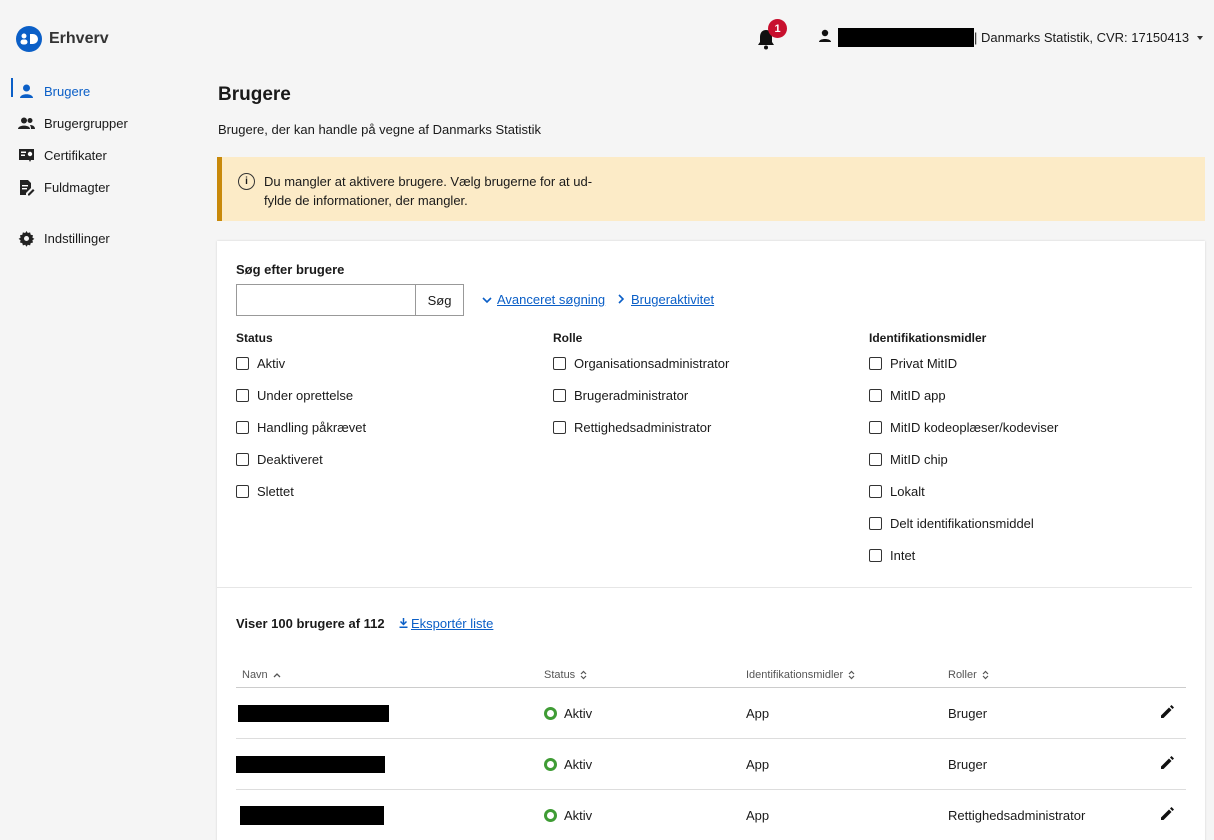 The height and width of the screenshot is (840, 1214). Describe the element at coordinates (963, 427) in the screenshot. I see `filter-option: MitID kodeoplæser/kodeviser` at that location.